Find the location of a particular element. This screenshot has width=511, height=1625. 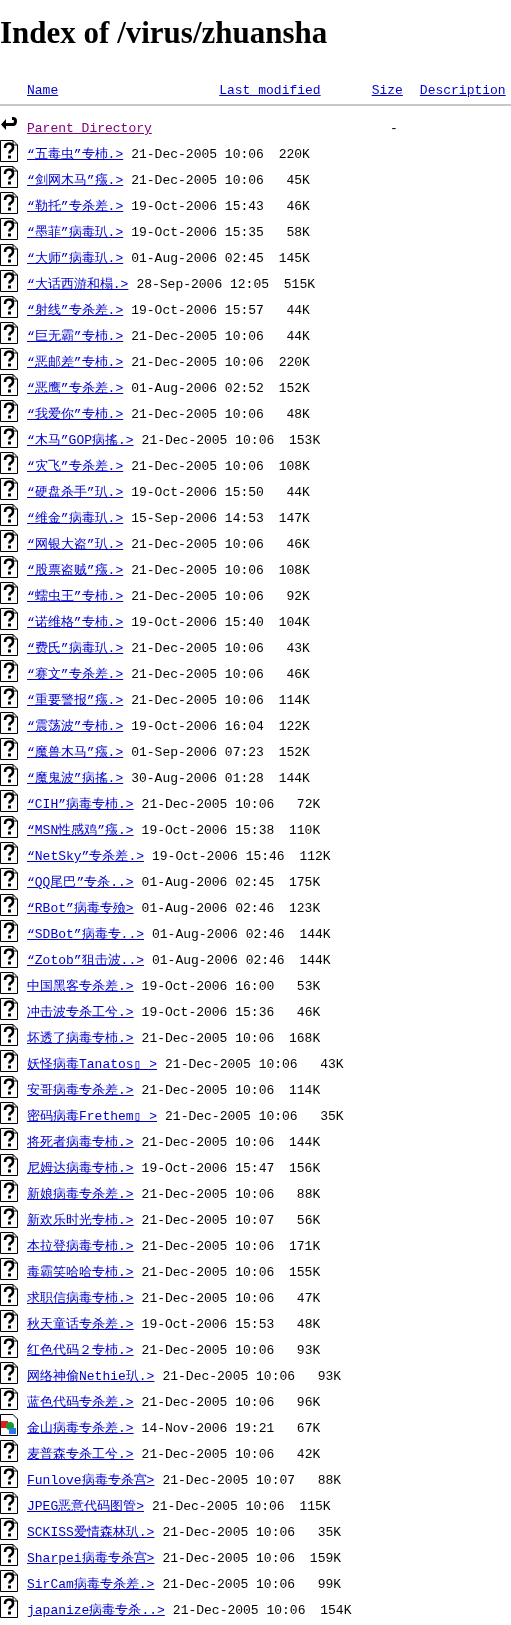

file-size: 46K is located at coordinates (308, 1013).